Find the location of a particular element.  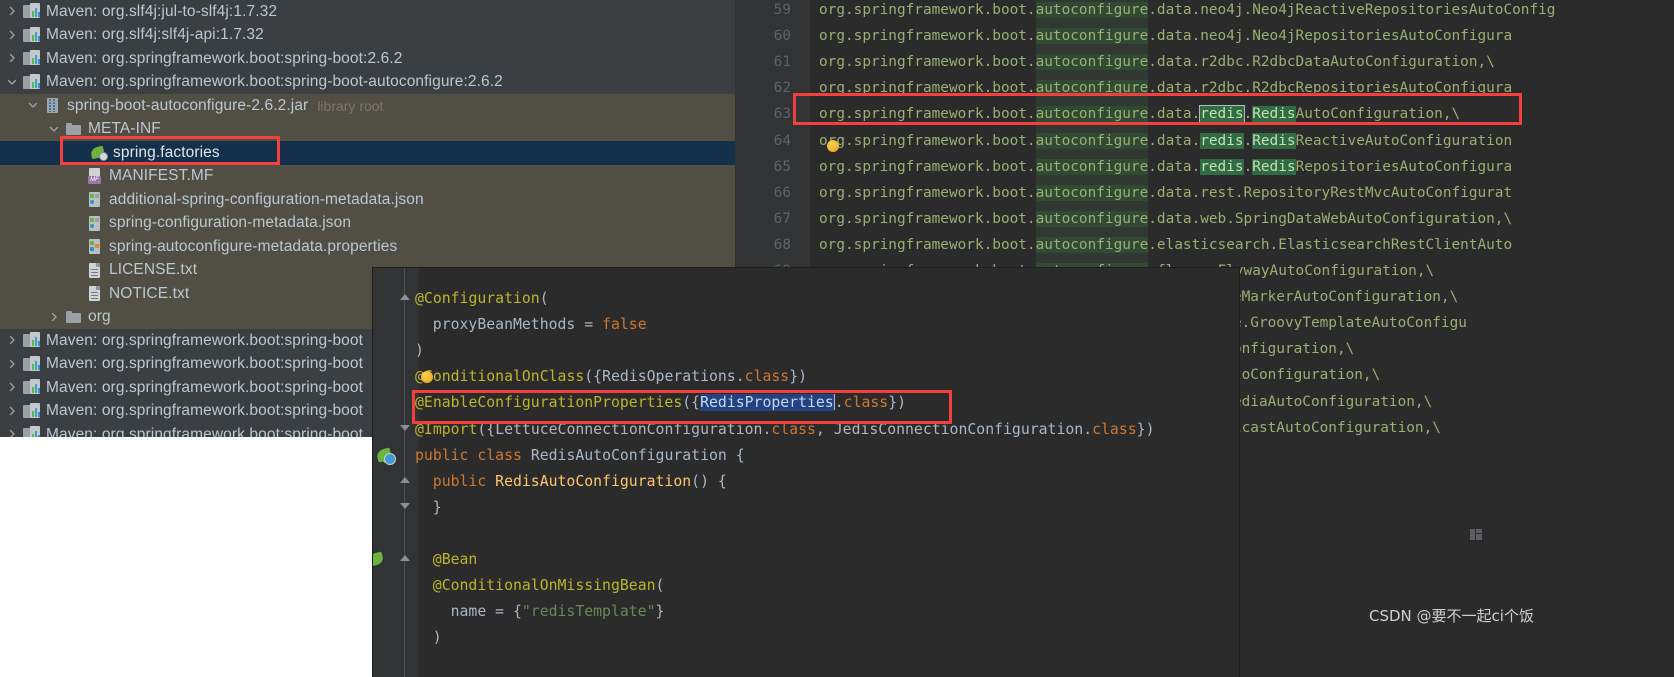

csdn-watermark: CSDN @要不一起ci个饭 is located at coordinates (1451, 616).